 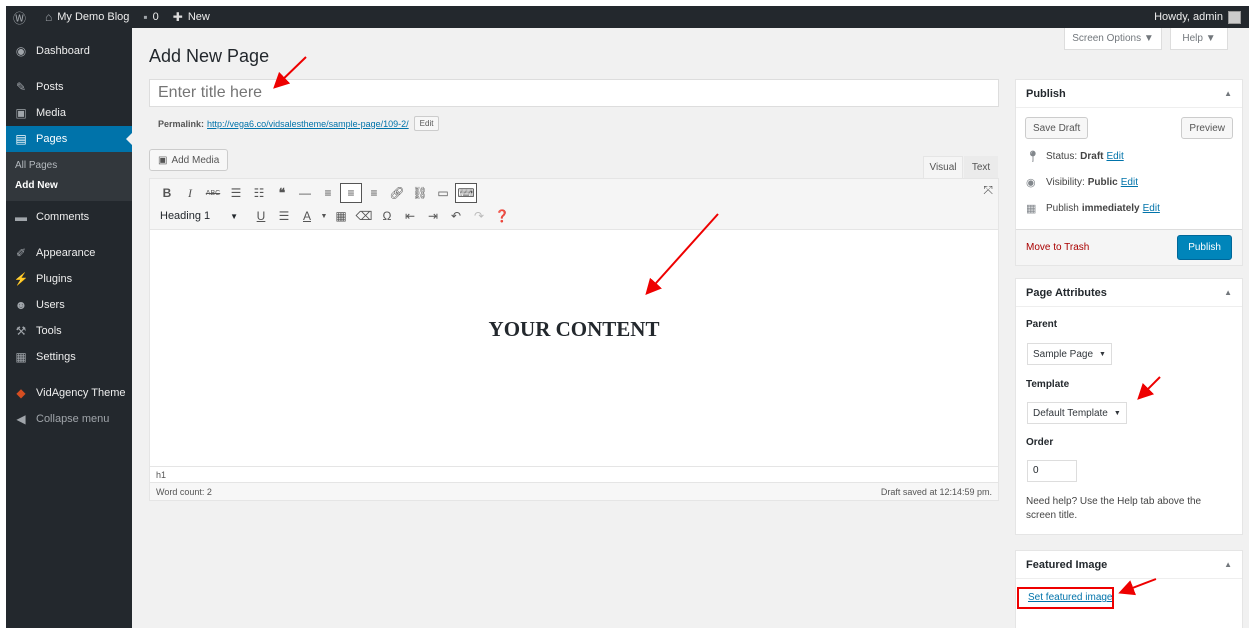 What do you see at coordinates (420, 193) in the screenshot?
I see `unlink-icon: ⛓` at bounding box center [420, 193].